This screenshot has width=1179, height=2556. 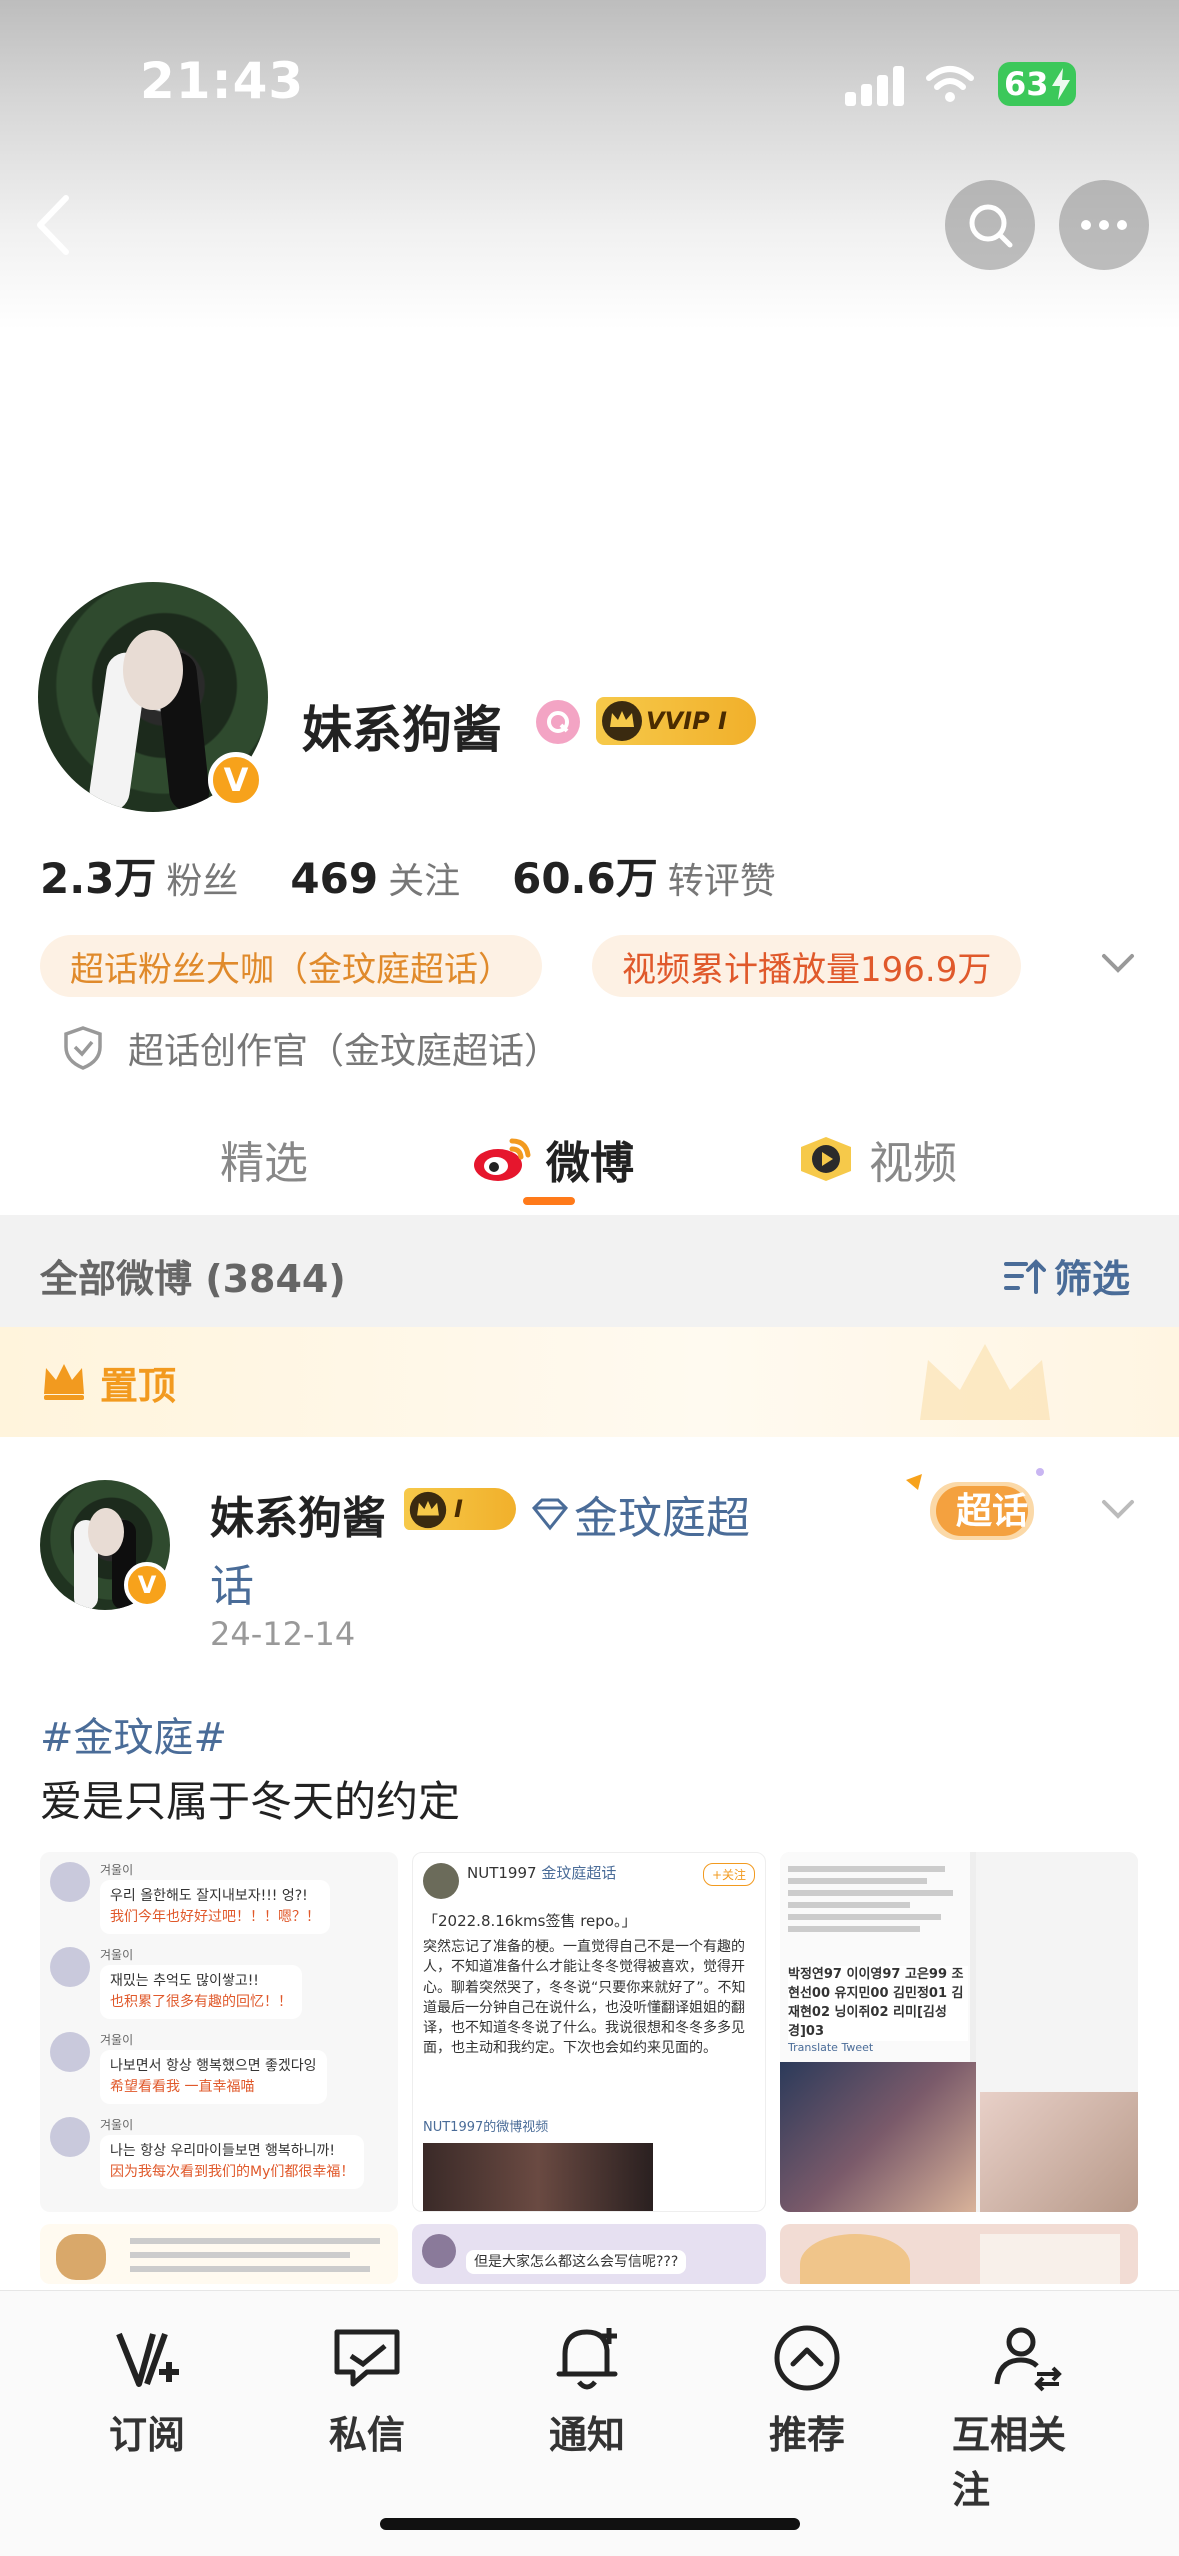 What do you see at coordinates (876, 85) in the screenshot?
I see `signal-icon` at bounding box center [876, 85].